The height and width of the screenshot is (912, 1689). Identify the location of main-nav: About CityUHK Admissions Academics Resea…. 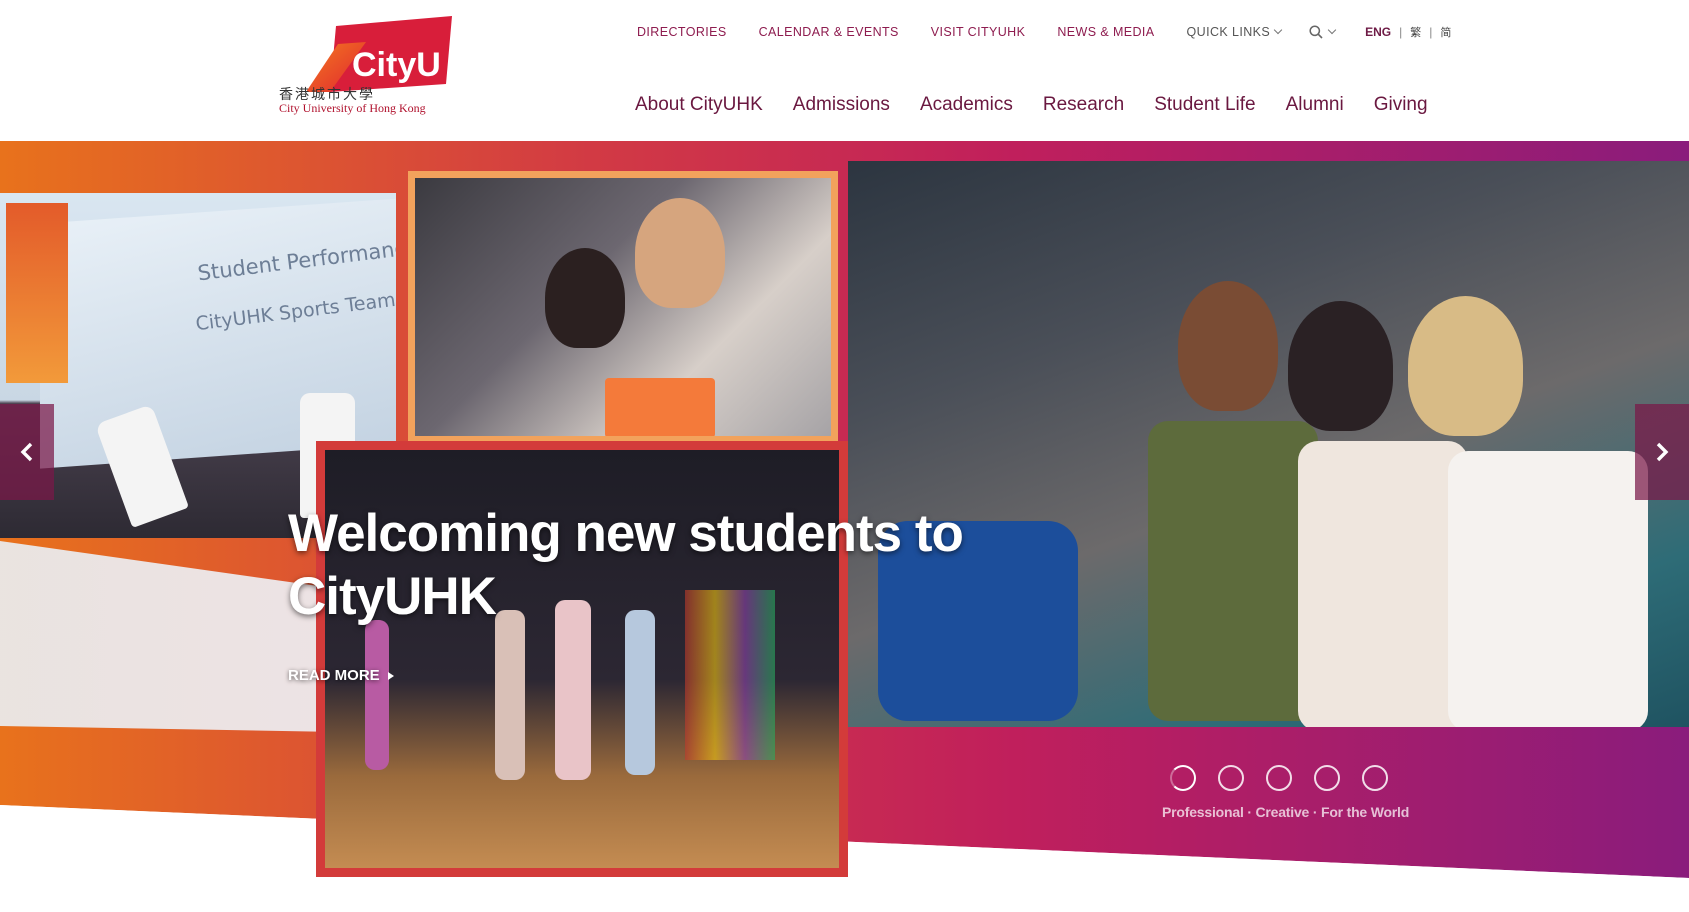
(1031, 105).